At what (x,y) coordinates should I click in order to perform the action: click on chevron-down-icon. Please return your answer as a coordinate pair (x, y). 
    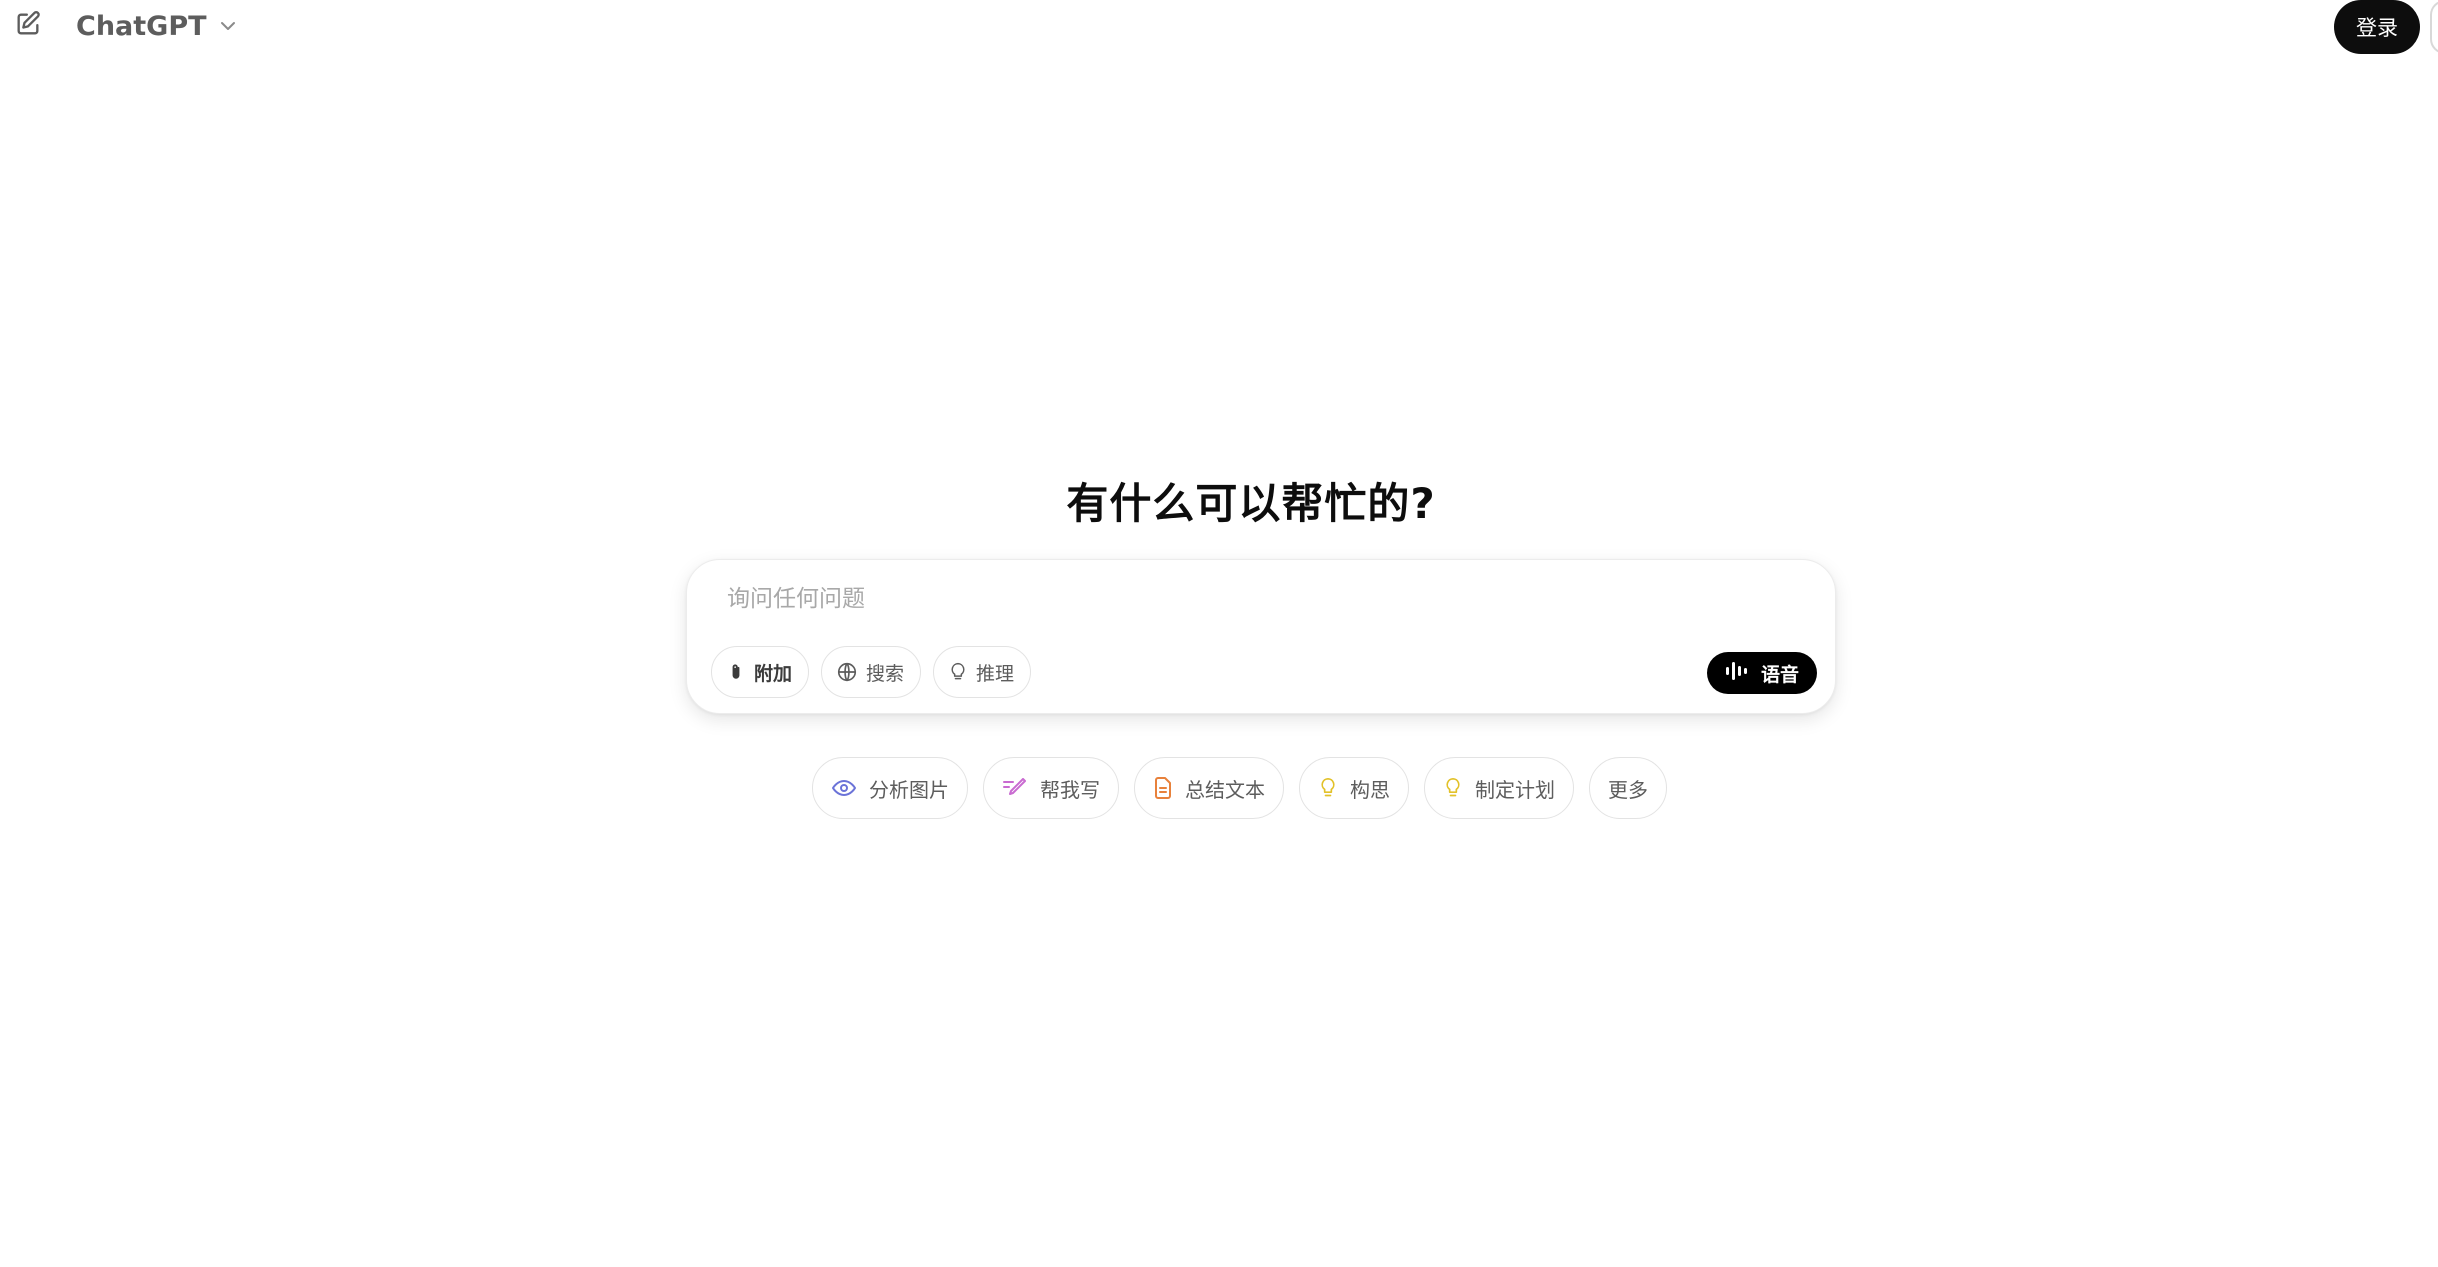
    Looking at the image, I should click on (228, 26).